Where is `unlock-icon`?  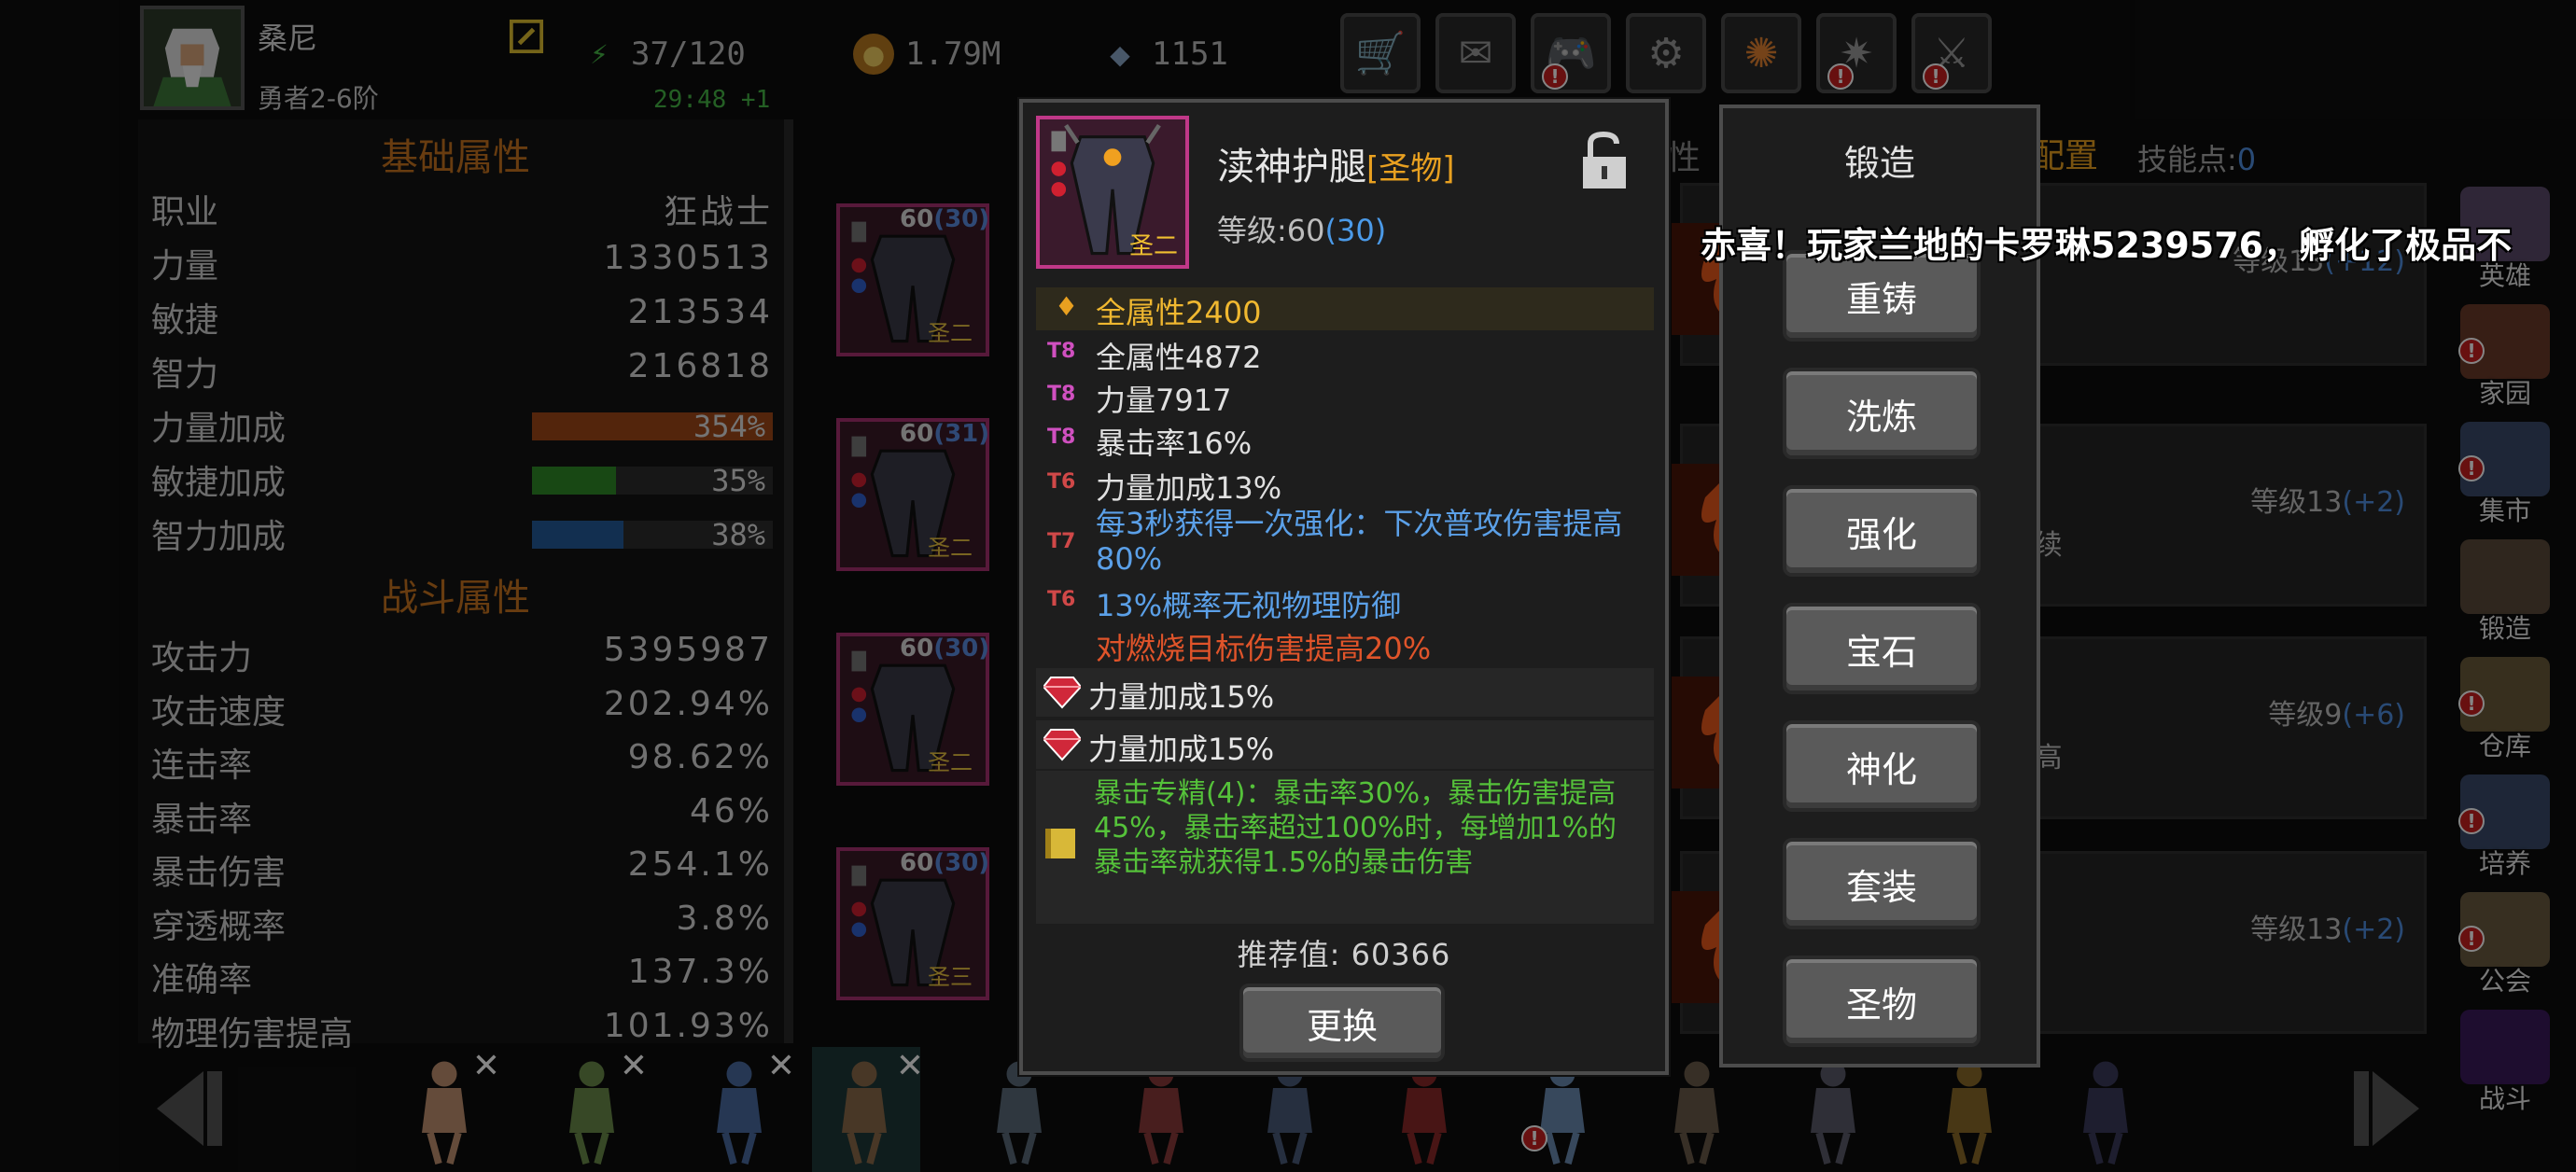
unlock-icon is located at coordinates (1604, 160).